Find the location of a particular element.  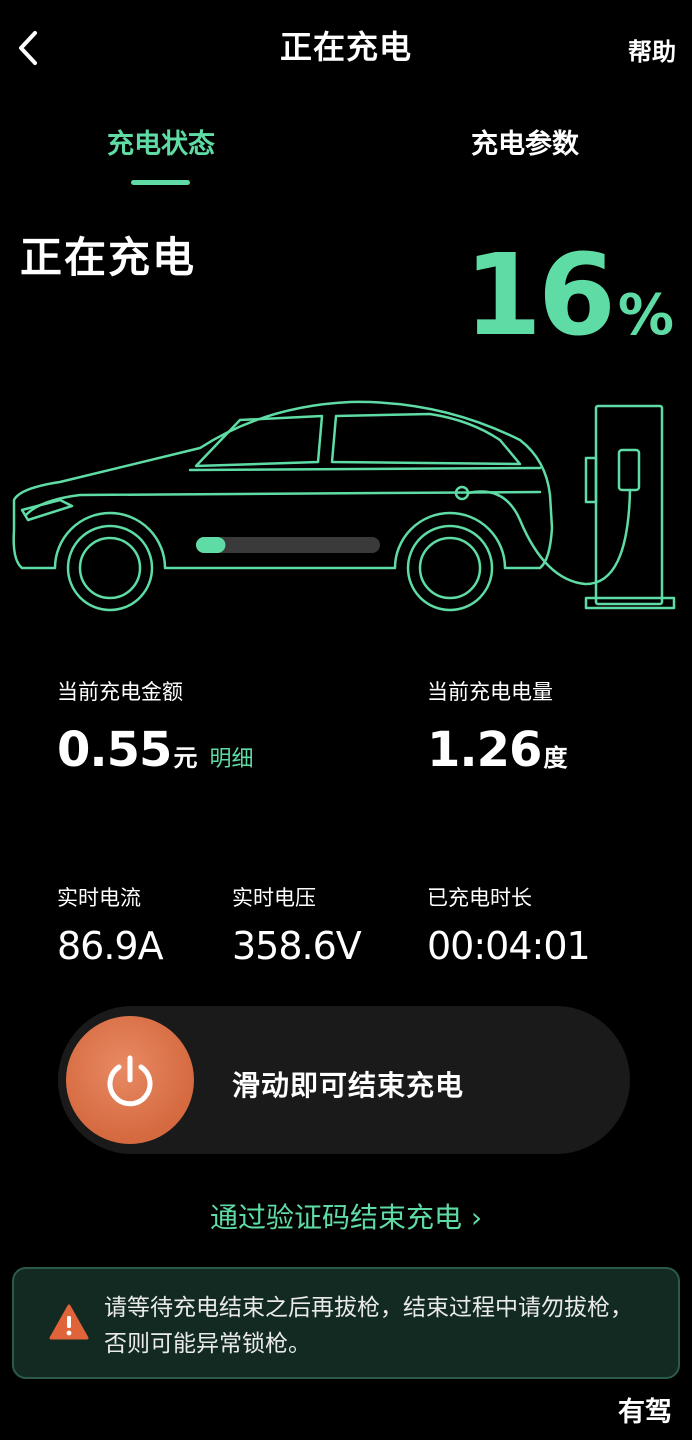

current-value: 86.9A is located at coordinates (110, 946).